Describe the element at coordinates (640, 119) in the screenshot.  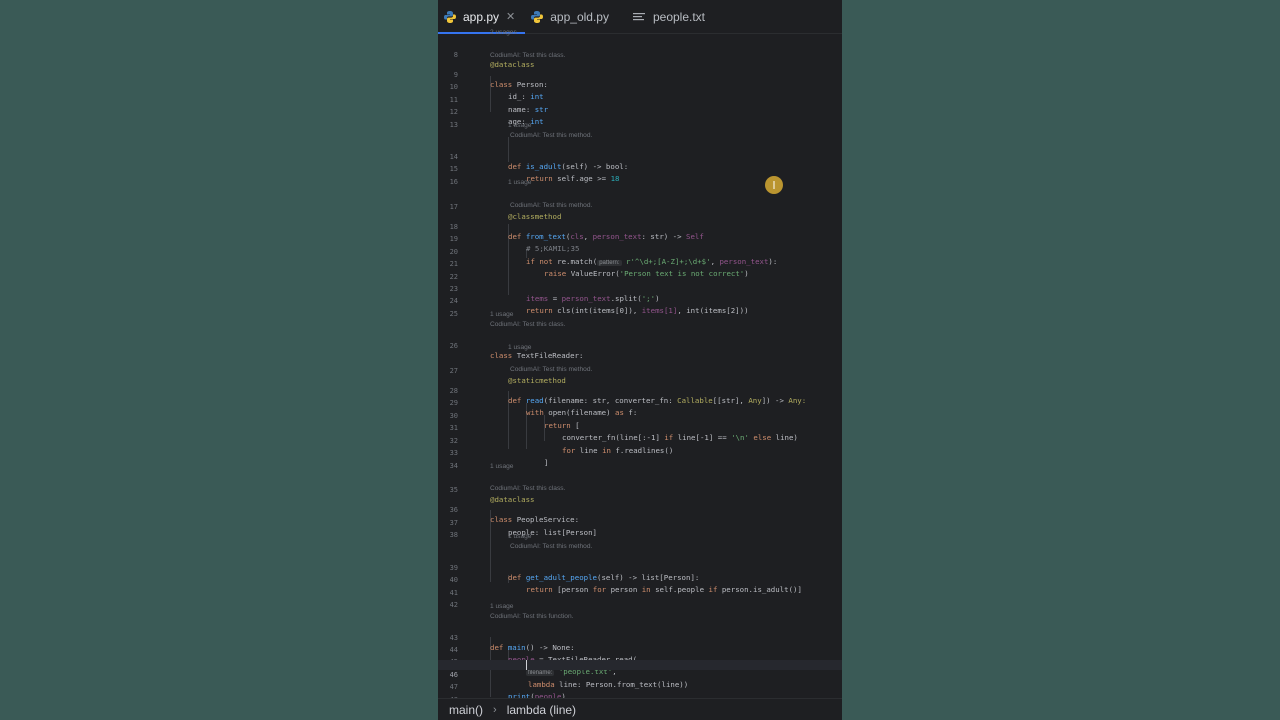
I see `code-line: 13` at that location.